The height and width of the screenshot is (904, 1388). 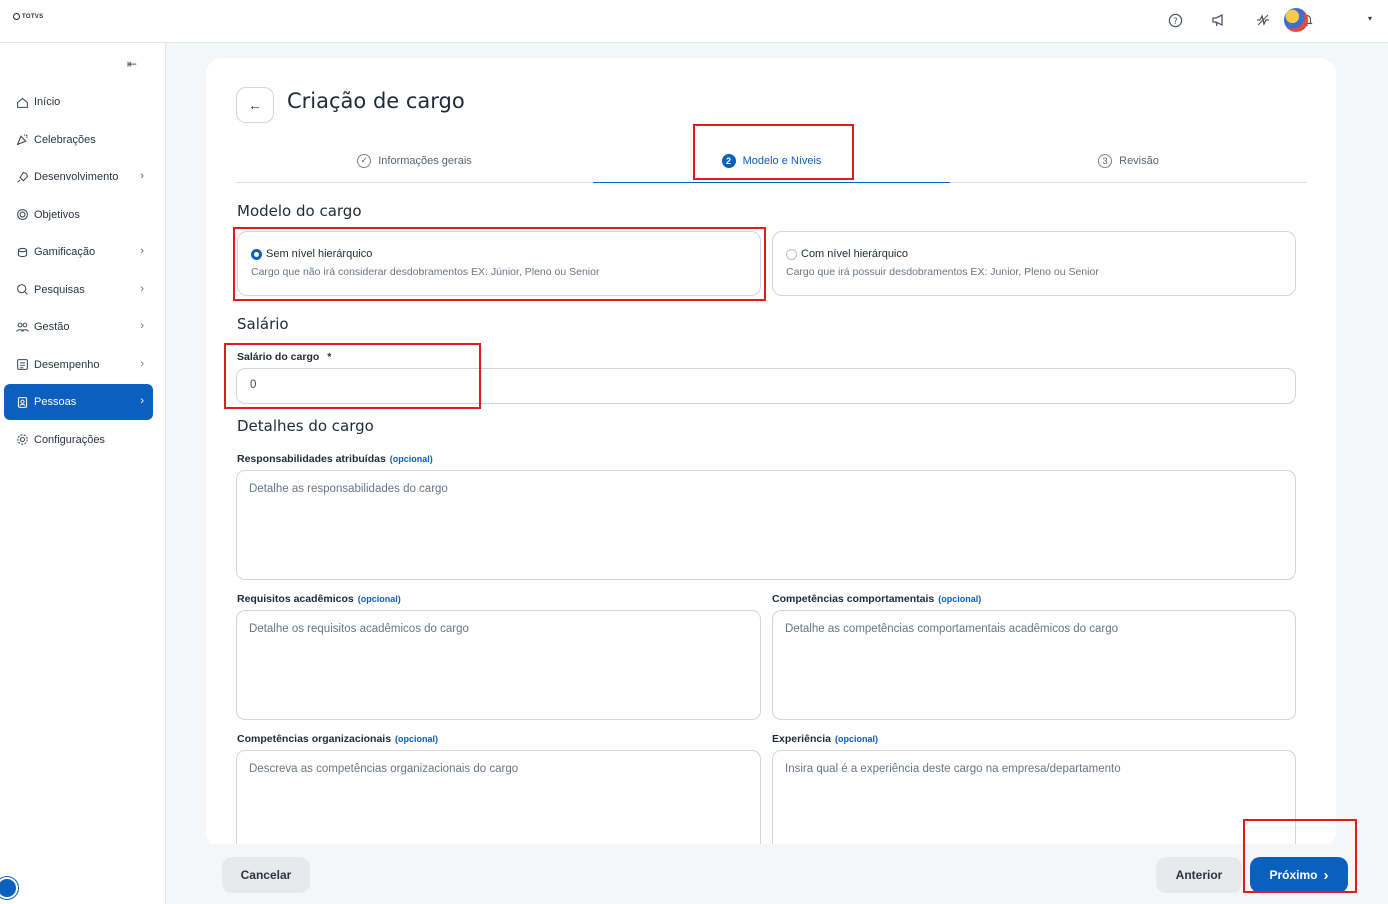 I want to click on feed-icon, so click(x=1263, y=20).